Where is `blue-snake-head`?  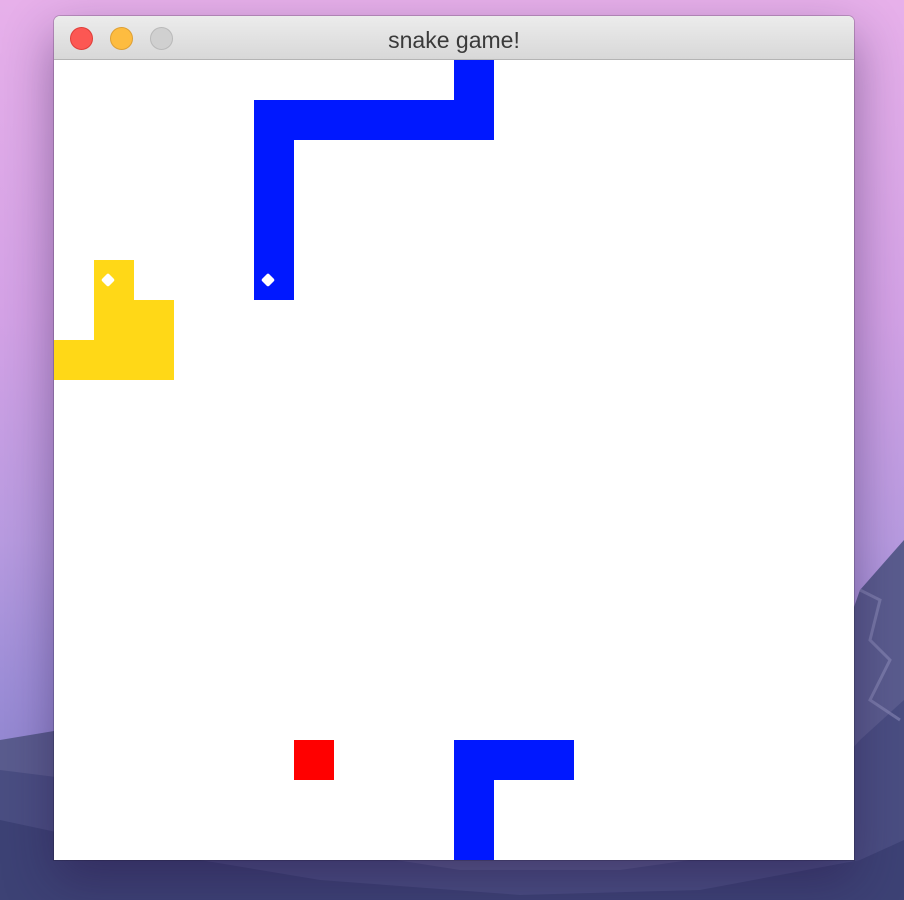
blue-snake-head is located at coordinates (274, 280).